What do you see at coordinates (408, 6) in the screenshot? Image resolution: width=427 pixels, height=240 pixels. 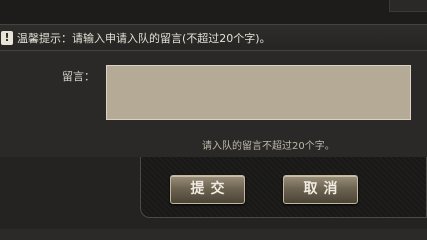 I see `top-panel-edge` at bounding box center [408, 6].